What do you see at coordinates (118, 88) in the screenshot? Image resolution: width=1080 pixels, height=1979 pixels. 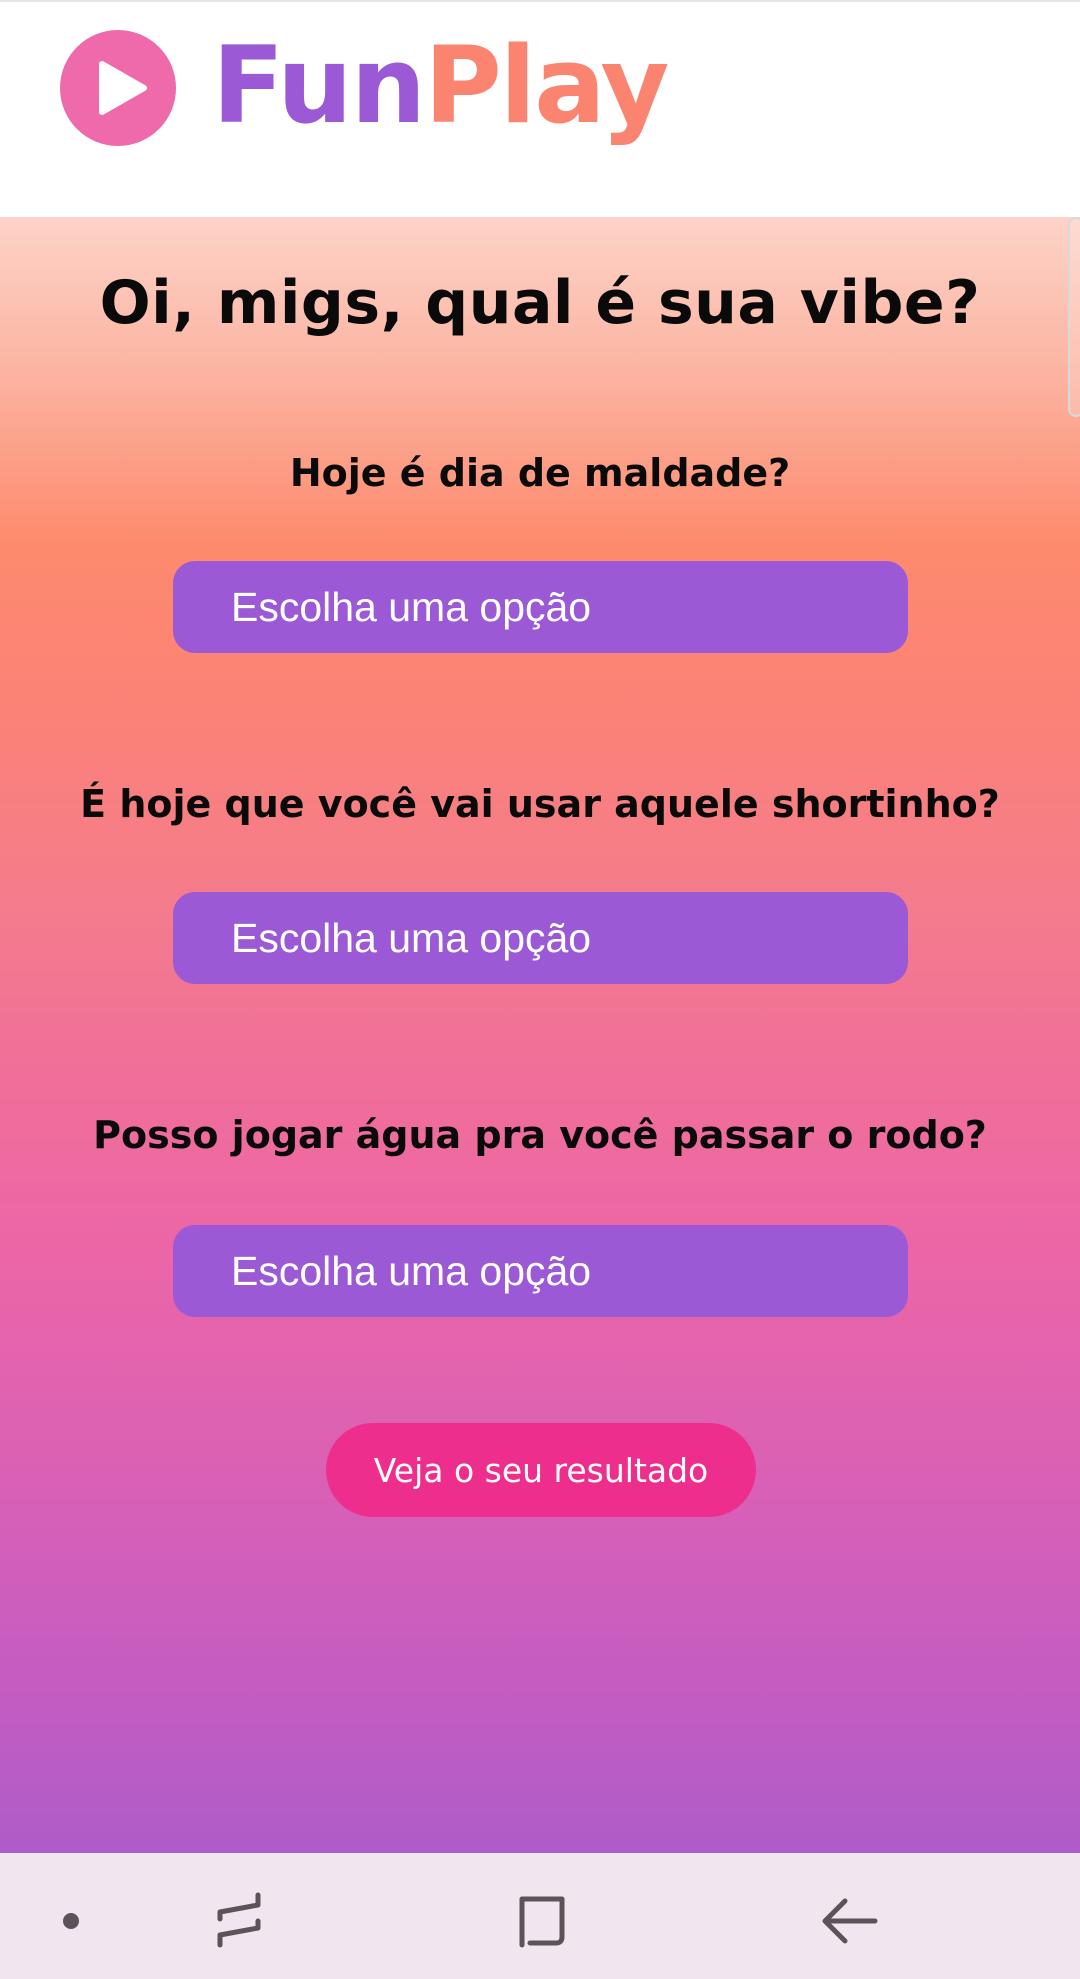 I see `play-icon` at bounding box center [118, 88].